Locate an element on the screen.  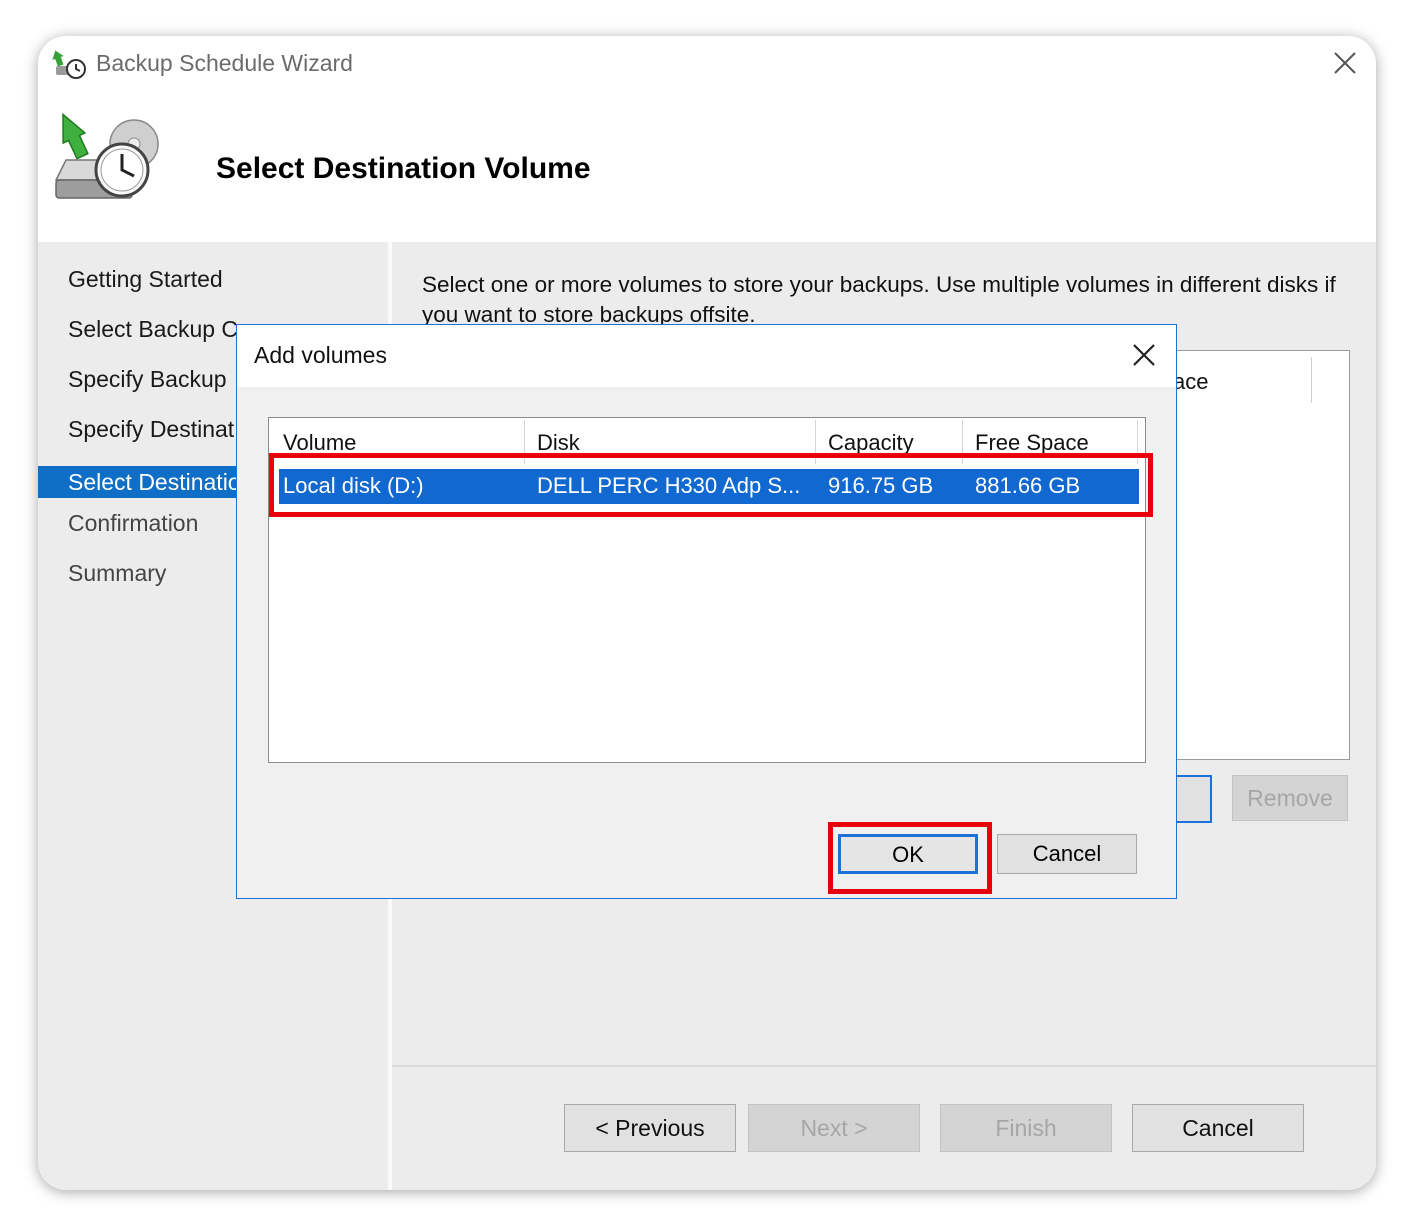
nav-step-select-backup-configuration: Select Backup C is located at coordinates (153, 329).